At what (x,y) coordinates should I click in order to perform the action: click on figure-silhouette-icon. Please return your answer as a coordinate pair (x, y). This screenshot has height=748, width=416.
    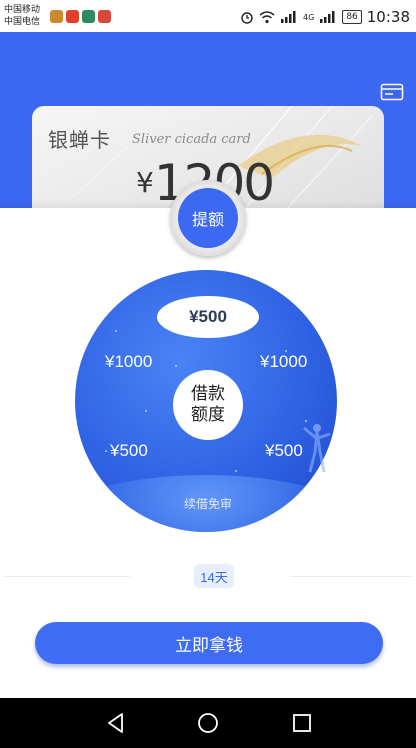
    Looking at the image, I should click on (317, 448).